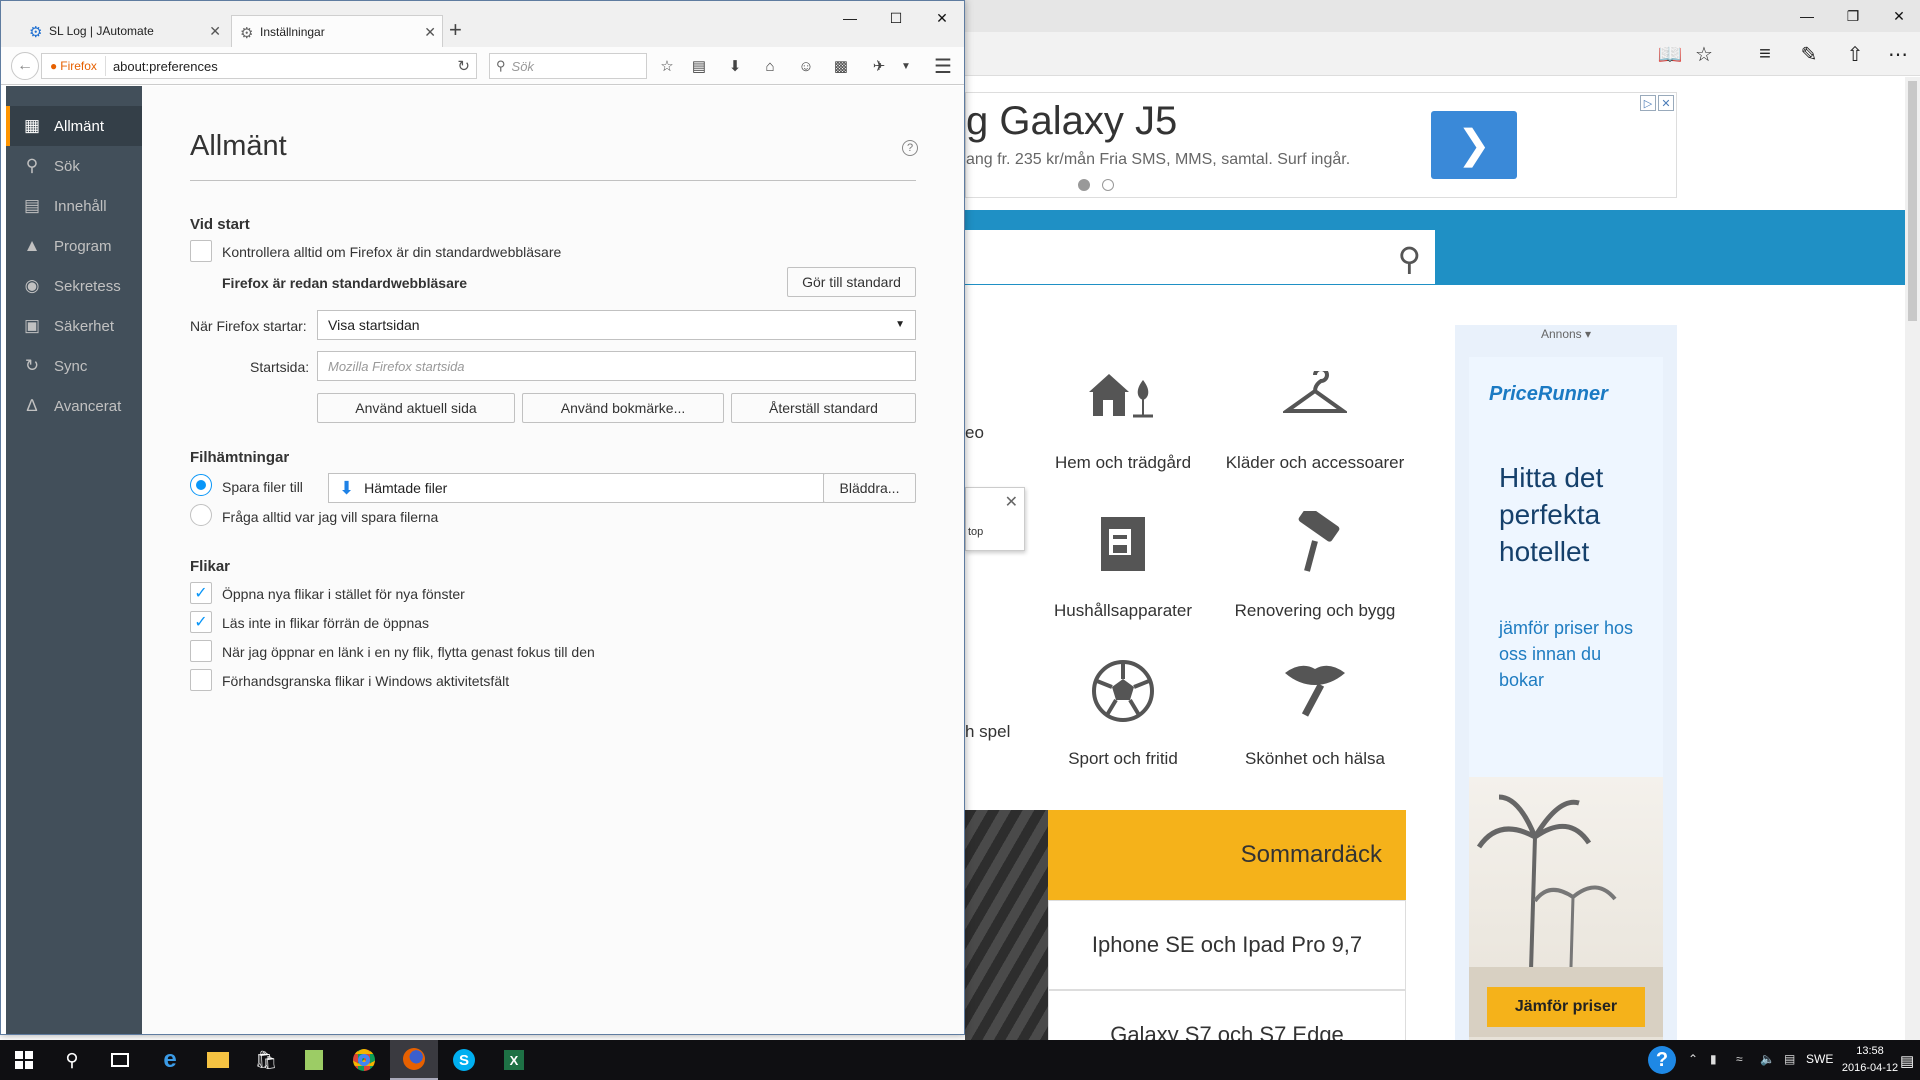  What do you see at coordinates (1713, 1059) in the screenshot?
I see `battery-icon: ▮` at bounding box center [1713, 1059].